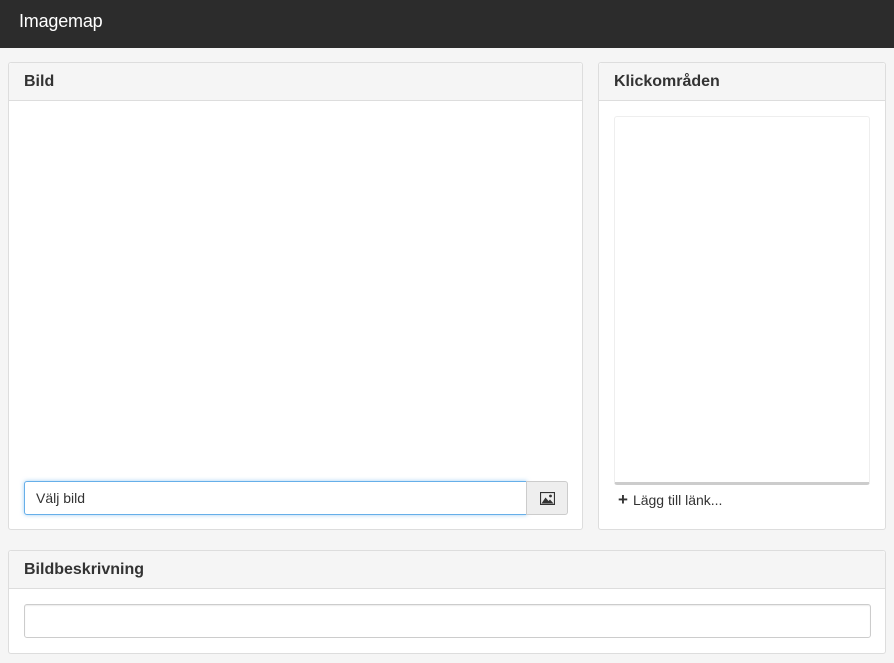  Describe the element at coordinates (39, 81) in the screenshot. I see `image-panel-title: Bild` at that location.